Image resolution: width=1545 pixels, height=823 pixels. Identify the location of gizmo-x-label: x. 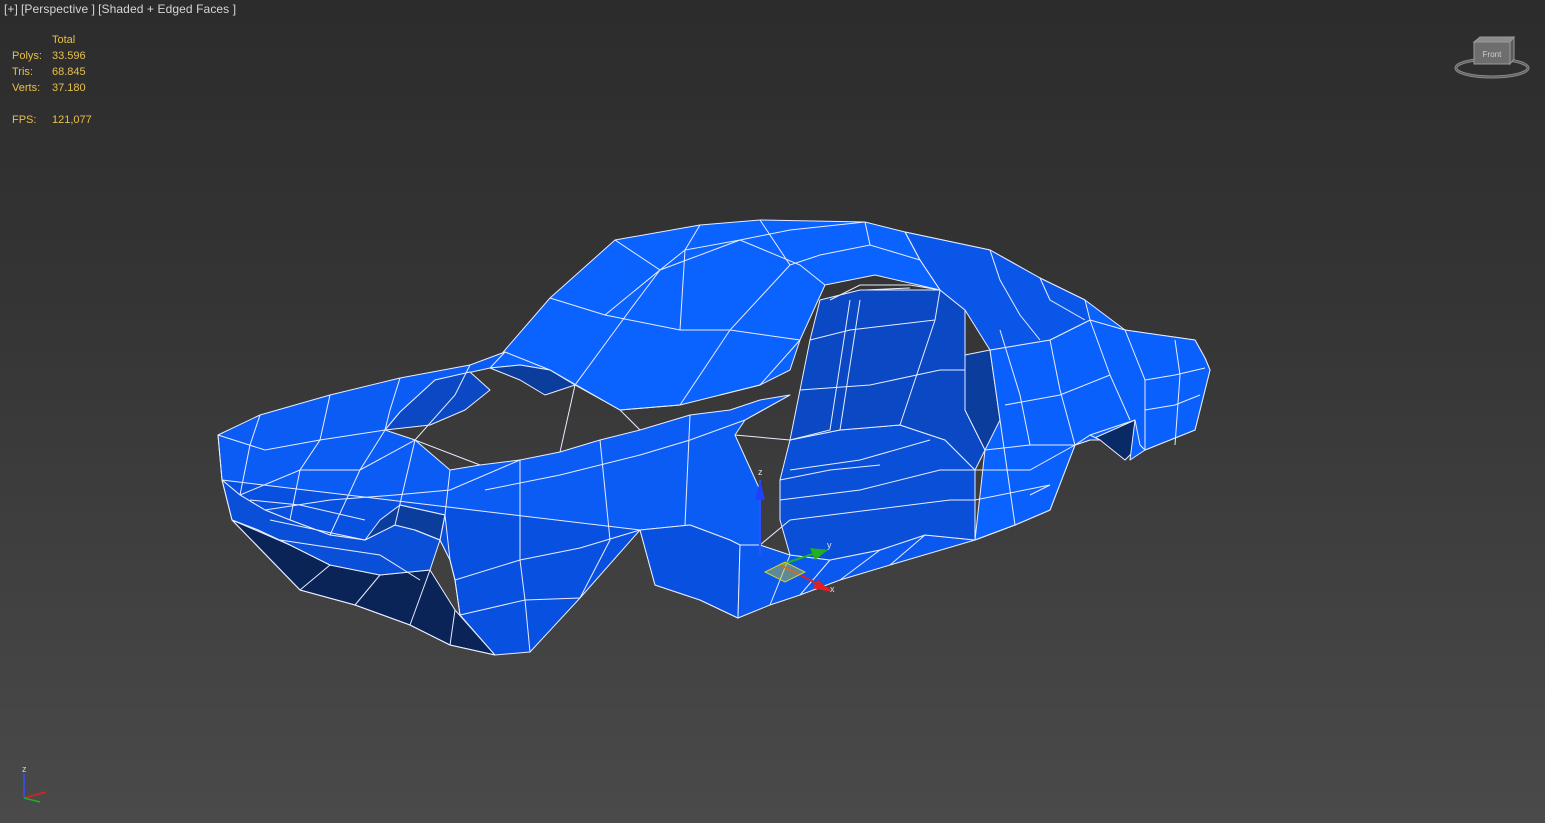
(832, 589).